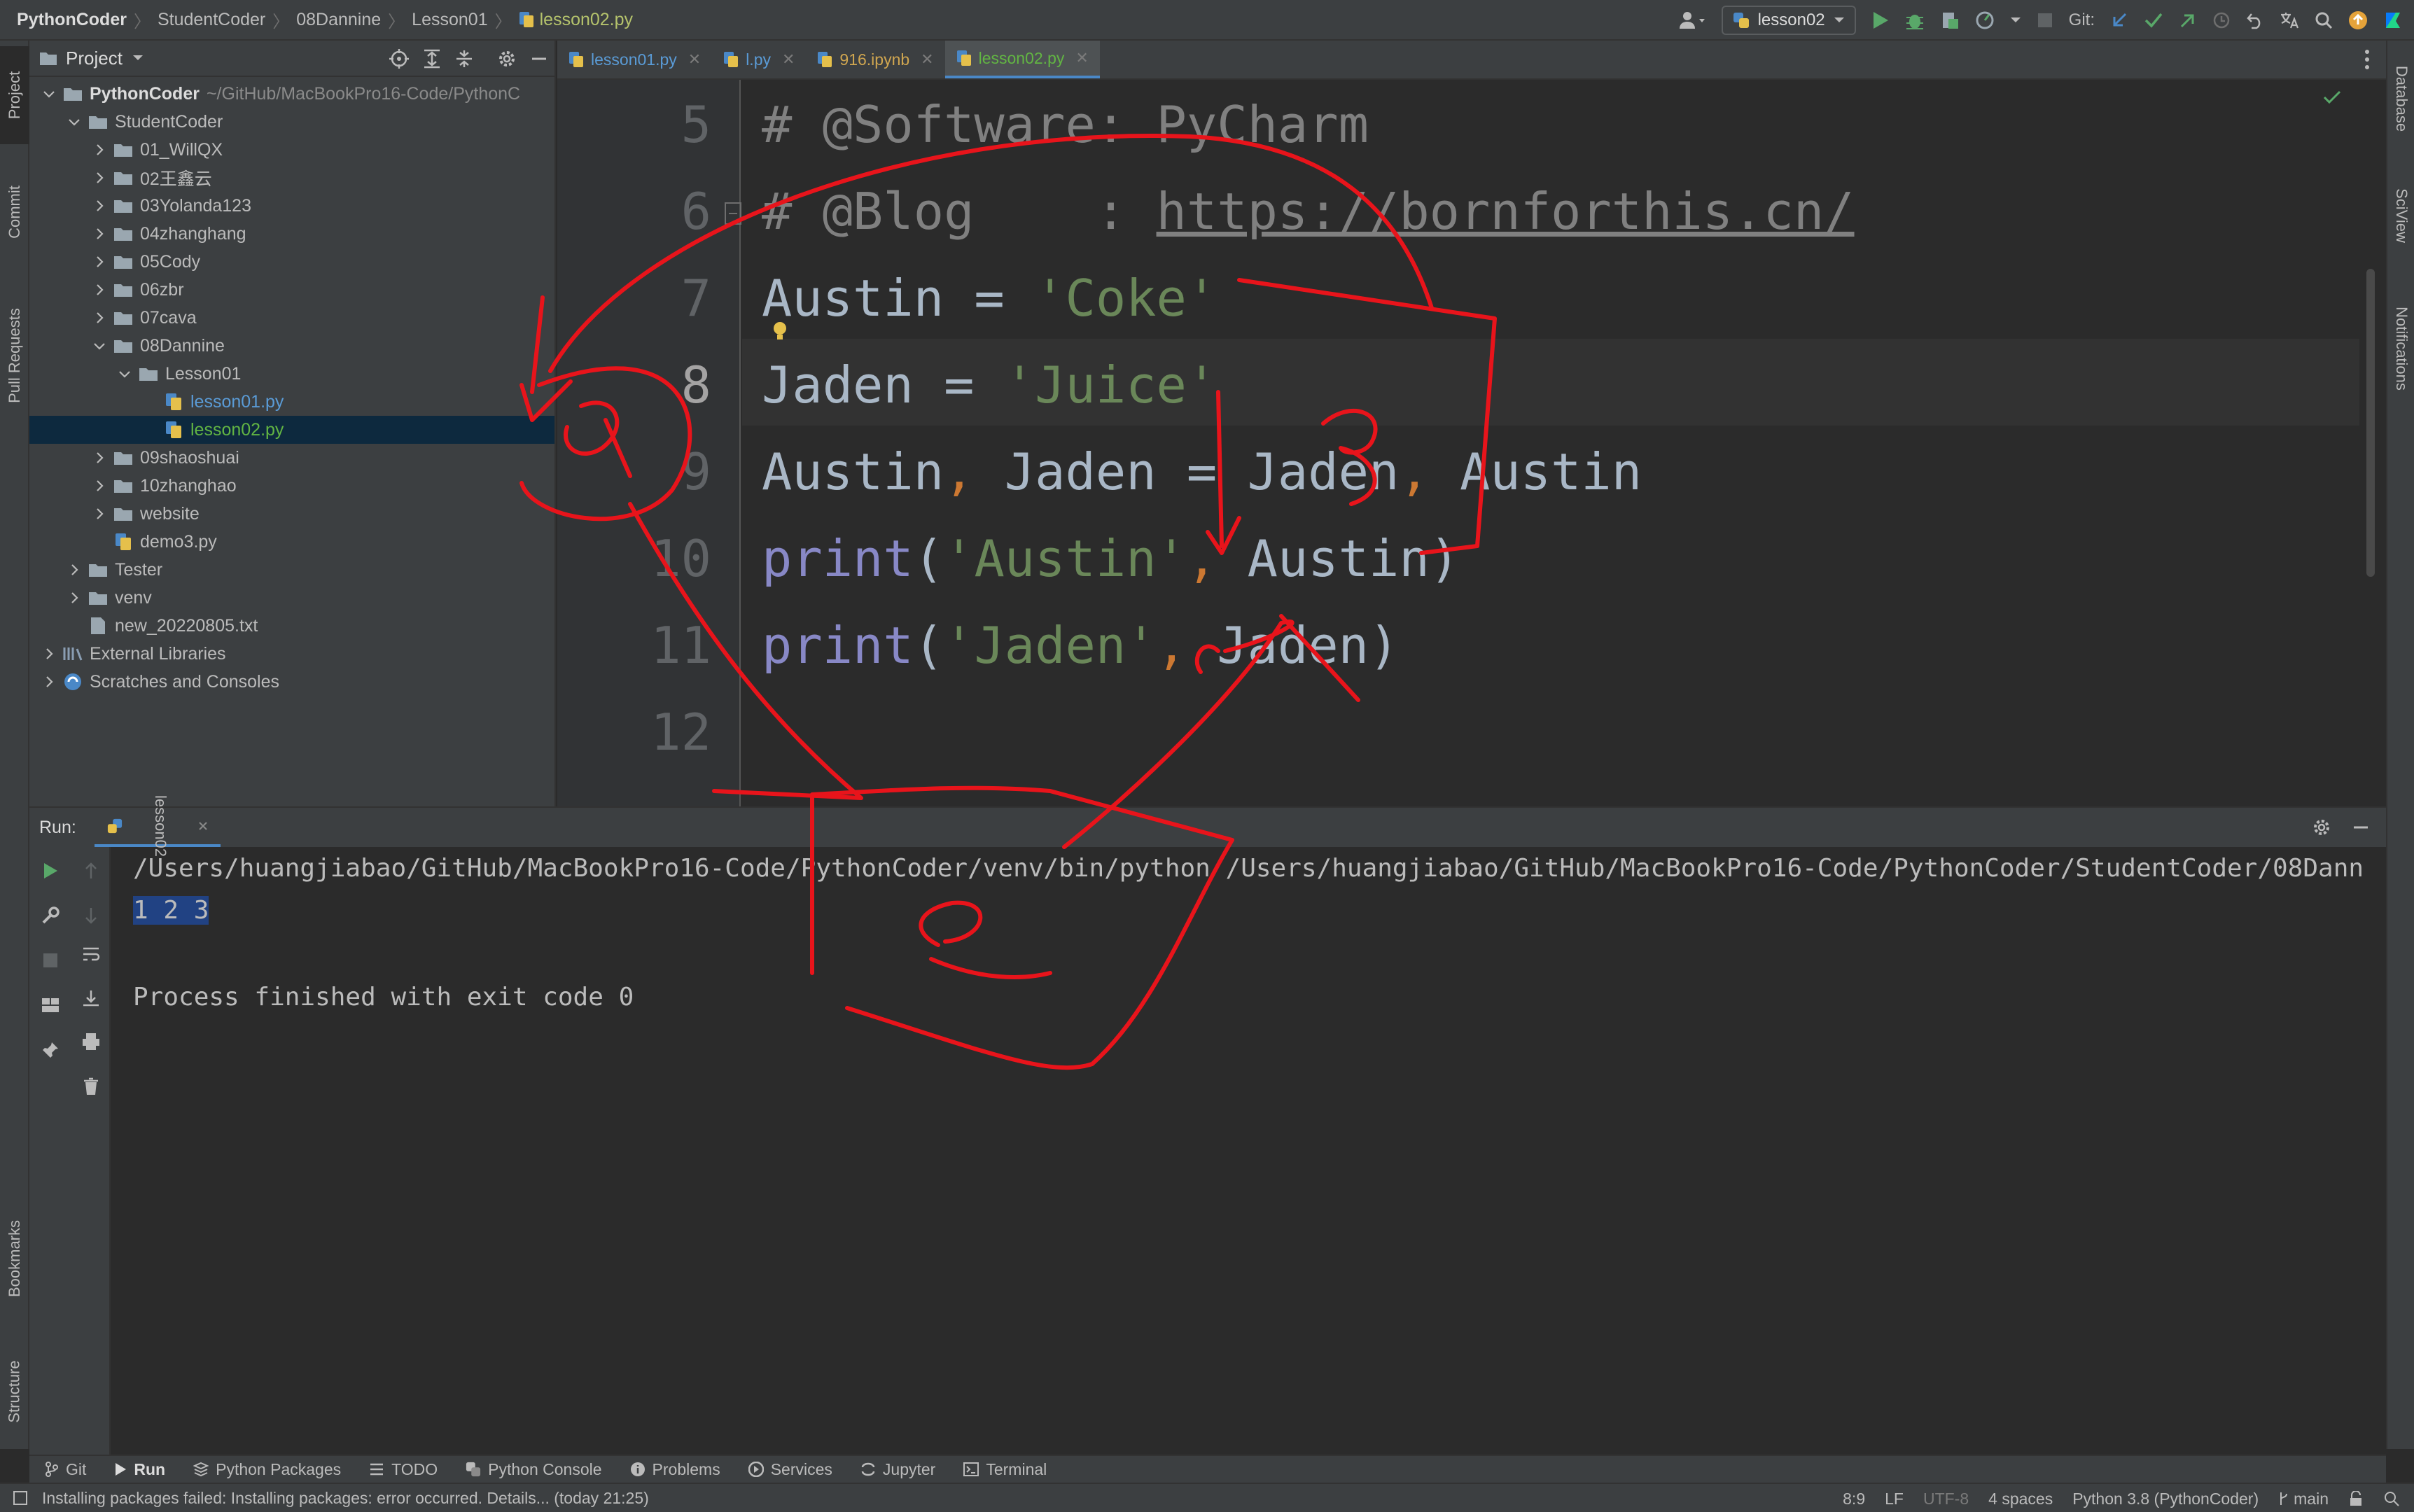 The height and width of the screenshot is (1512, 2414). What do you see at coordinates (291, 486) in the screenshot?
I see `tree-item: 10zhanghao` at bounding box center [291, 486].